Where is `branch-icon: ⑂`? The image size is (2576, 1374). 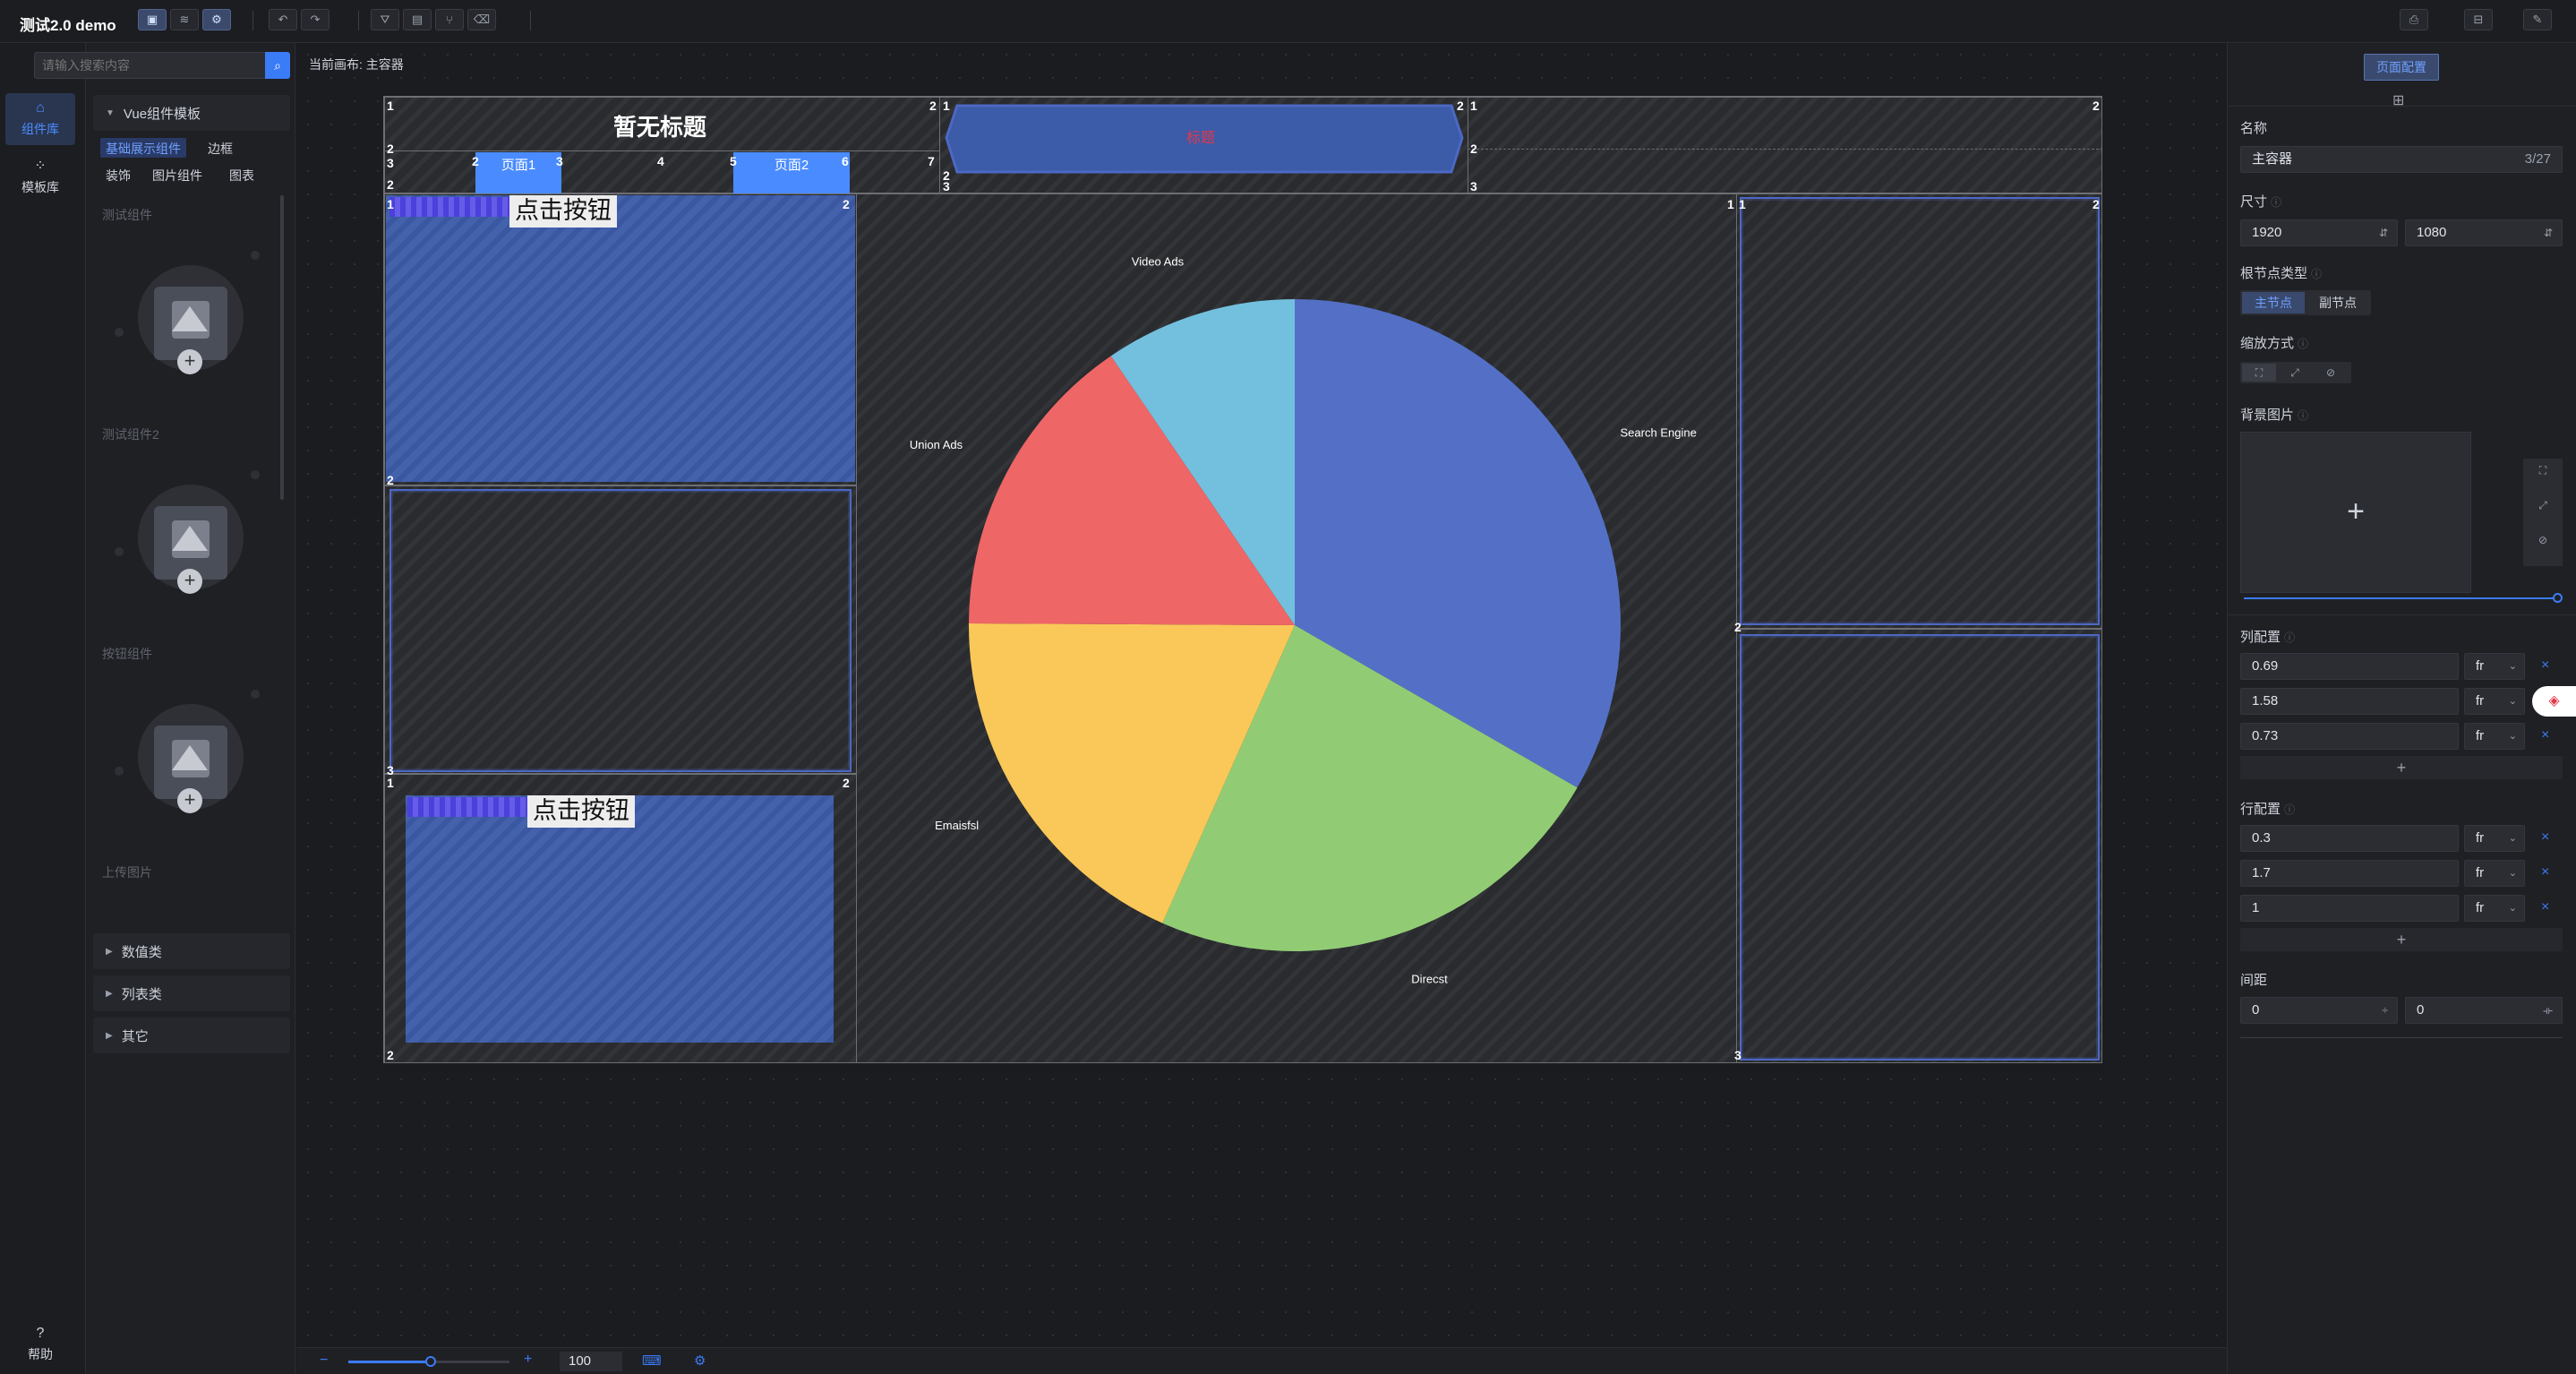 branch-icon: ⑂ is located at coordinates (449, 19).